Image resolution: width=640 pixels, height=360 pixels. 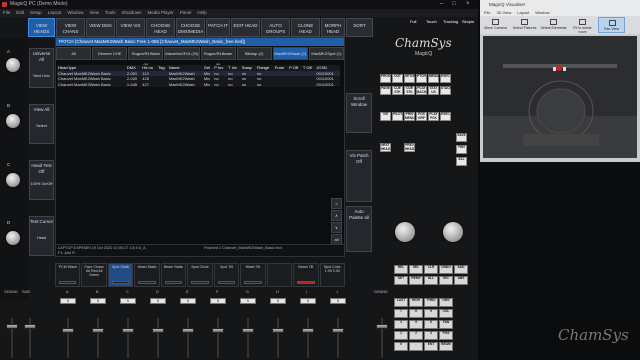 What do you see at coordinates (245, 27) in the screenshot?
I see `edit-head-button: EDIT HEAD` at bounding box center [245, 27].